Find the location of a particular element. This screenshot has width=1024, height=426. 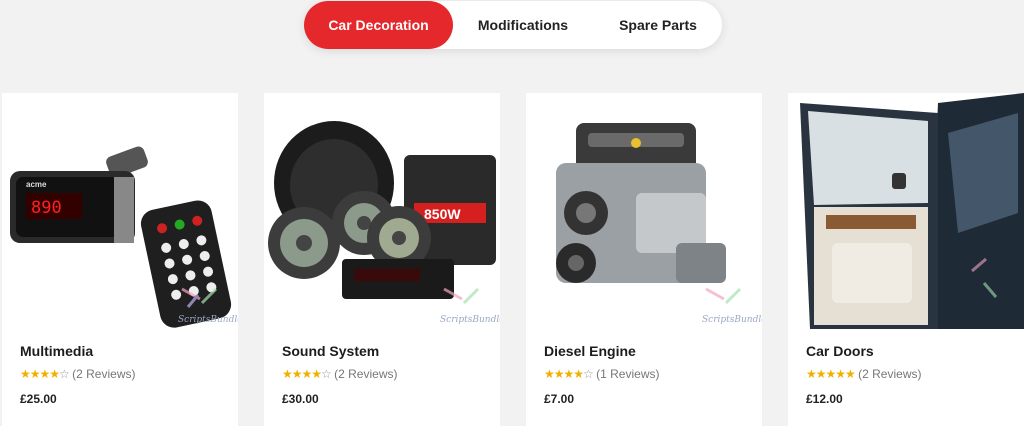

product-image-speakers: 850W ScriptsBundle is located at coordinates (382, 211).